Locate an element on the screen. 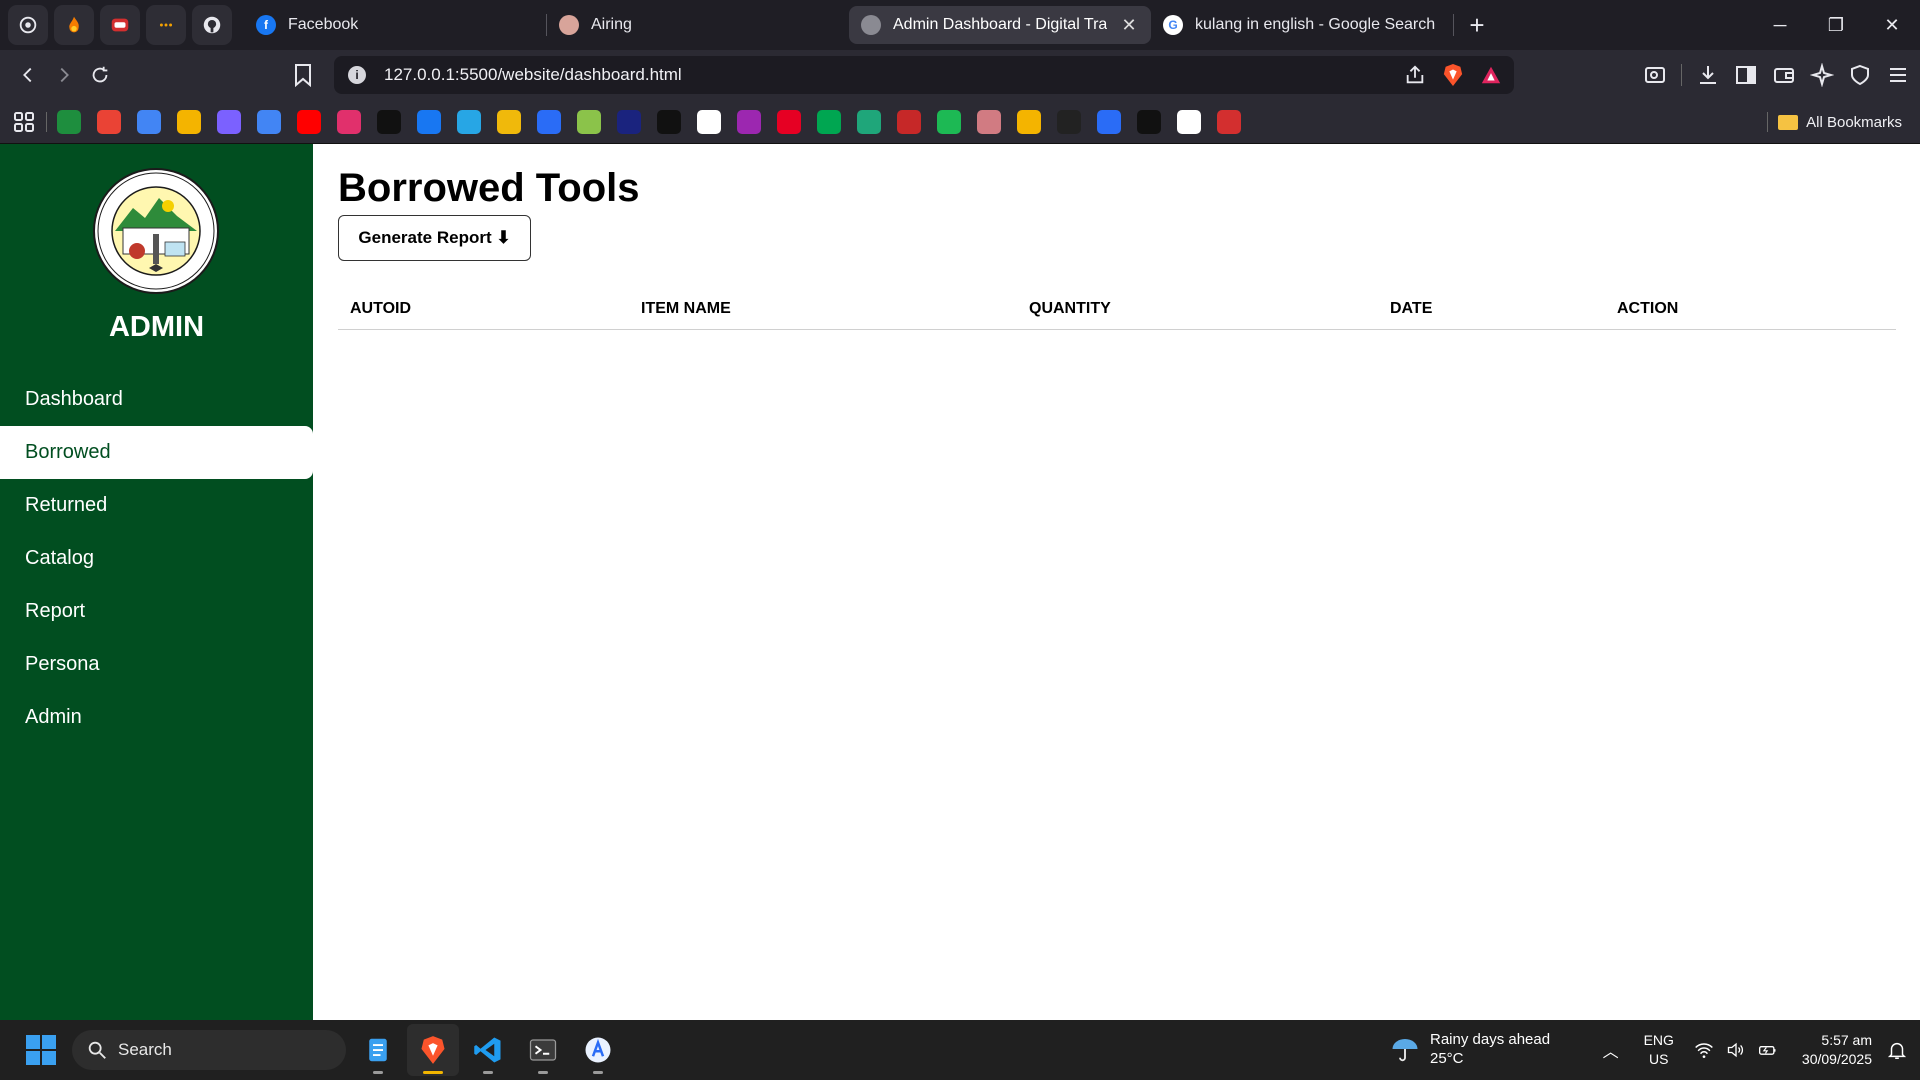 The height and width of the screenshot is (1080, 1920). clock: 5:57 am 30/09/2025 is located at coordinates (1837, 1050).